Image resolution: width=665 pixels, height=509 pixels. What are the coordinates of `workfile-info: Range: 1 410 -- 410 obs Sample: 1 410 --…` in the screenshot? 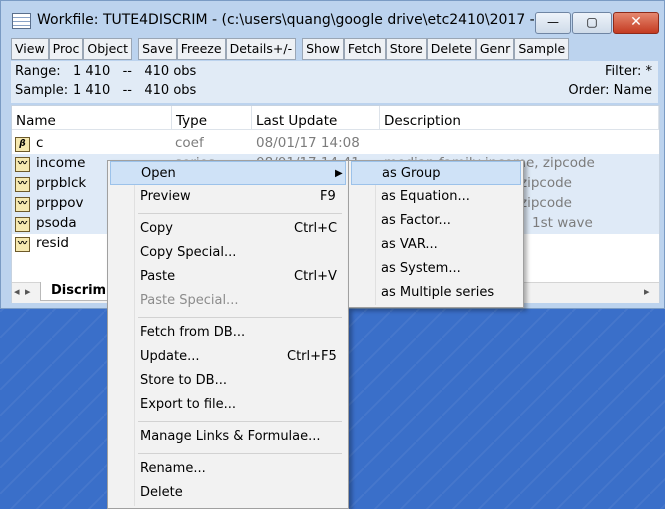 It's located at (334, 82).